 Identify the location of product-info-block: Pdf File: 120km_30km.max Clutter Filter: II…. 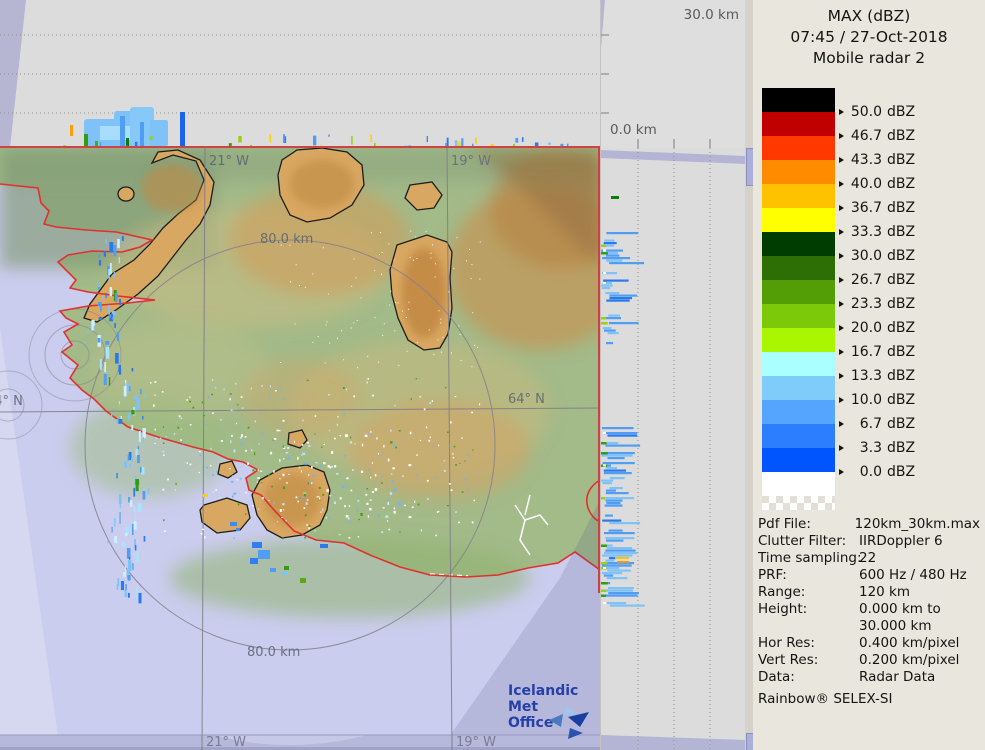
(869, 612).